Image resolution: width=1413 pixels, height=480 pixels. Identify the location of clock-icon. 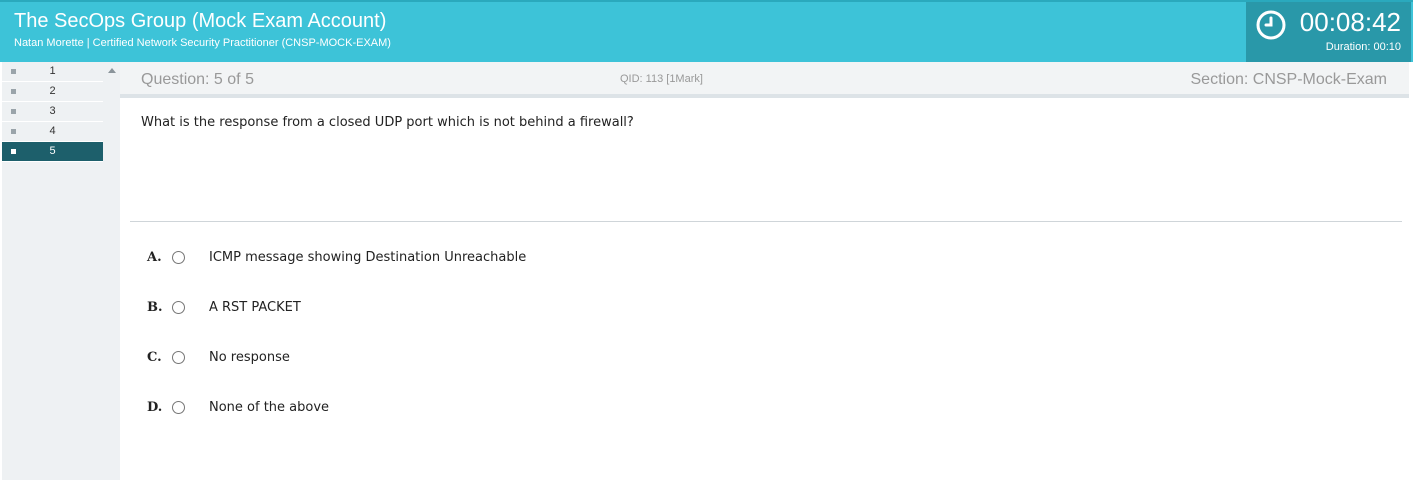
(1271, 25).